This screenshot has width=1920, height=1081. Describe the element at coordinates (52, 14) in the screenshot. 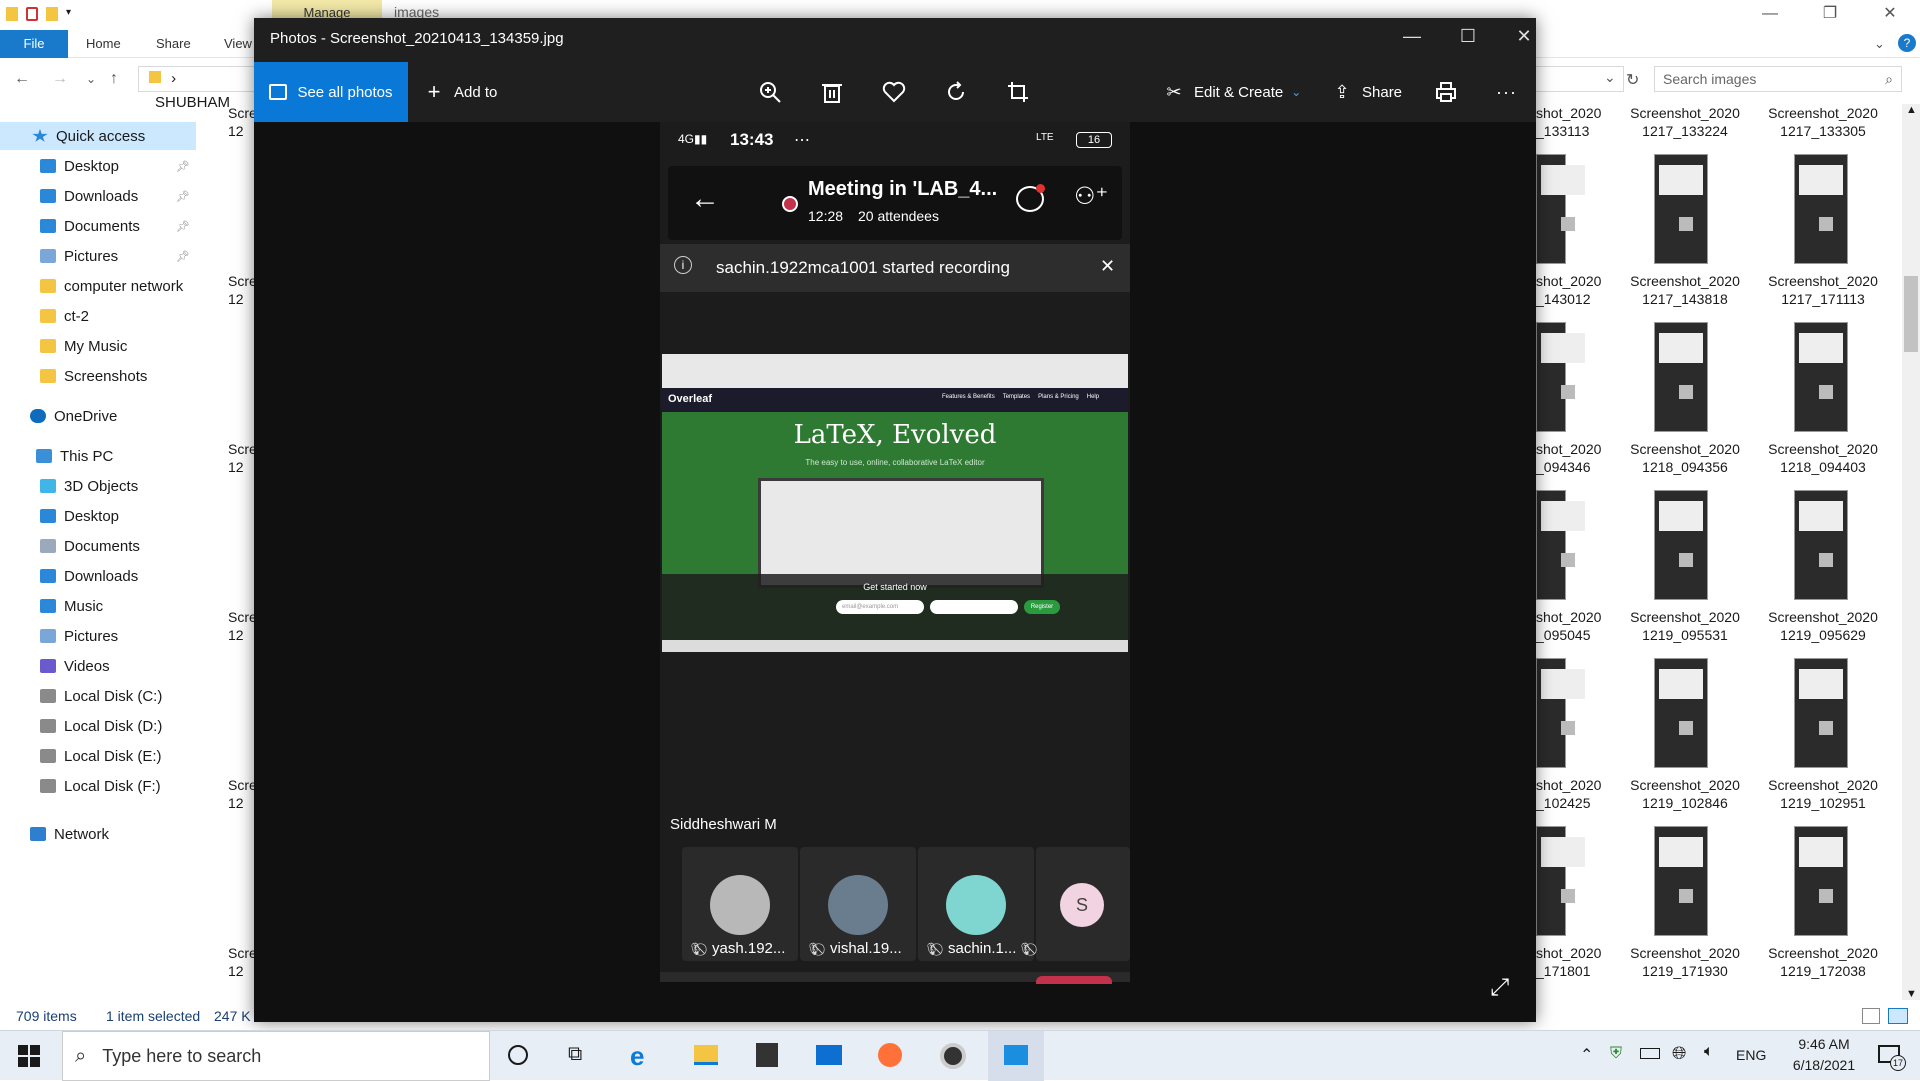

I see `new-folder-icon` at that location.